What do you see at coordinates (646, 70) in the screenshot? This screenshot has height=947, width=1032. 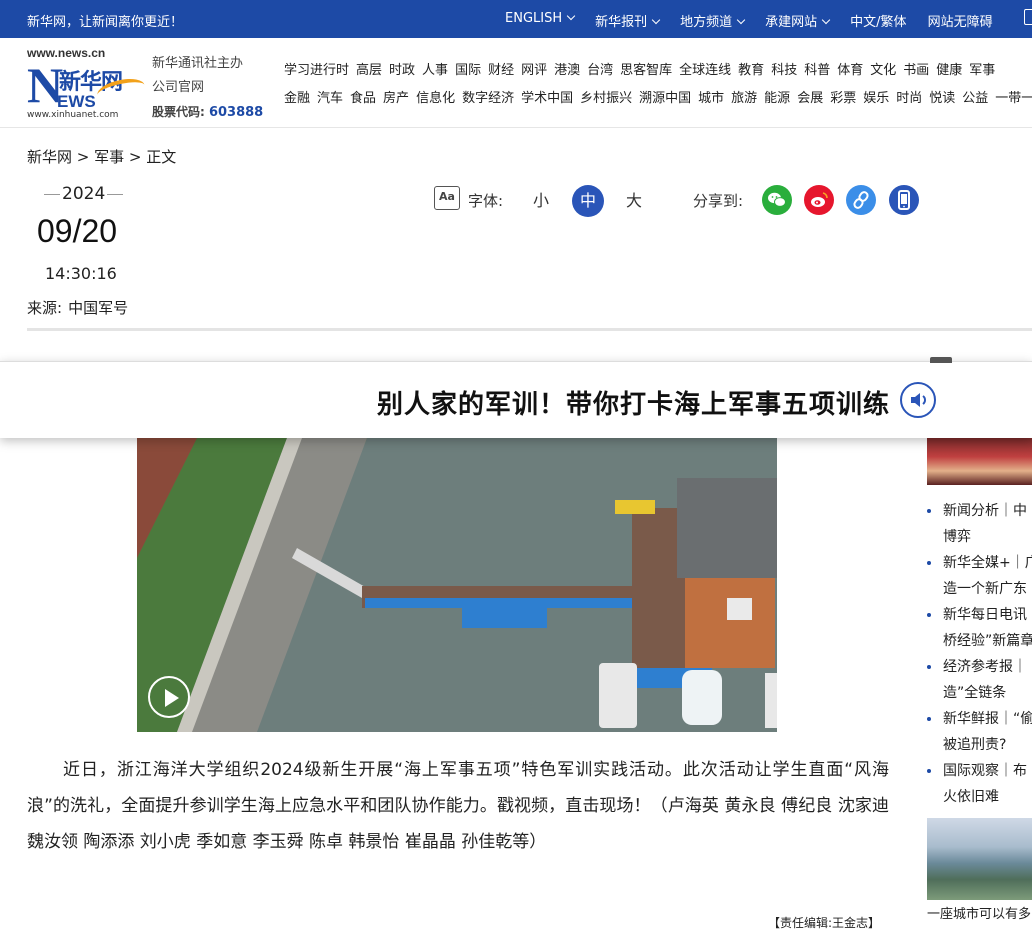 I see `channel-link: 思客智库` at bounding box center [646, 70].